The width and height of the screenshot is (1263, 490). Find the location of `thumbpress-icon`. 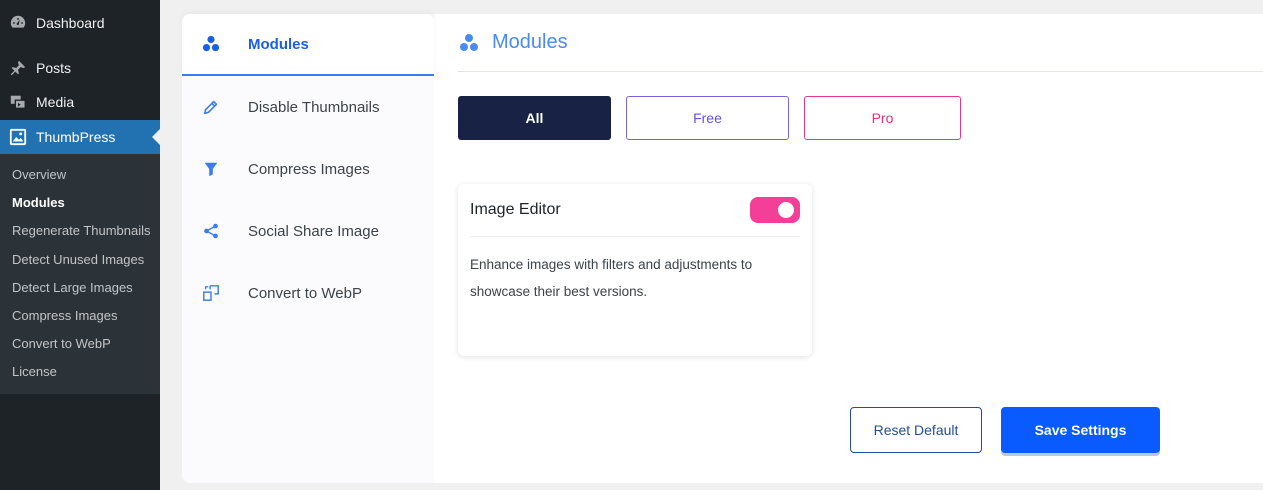

thumbpress-icon is located at coordinates (18, 137).